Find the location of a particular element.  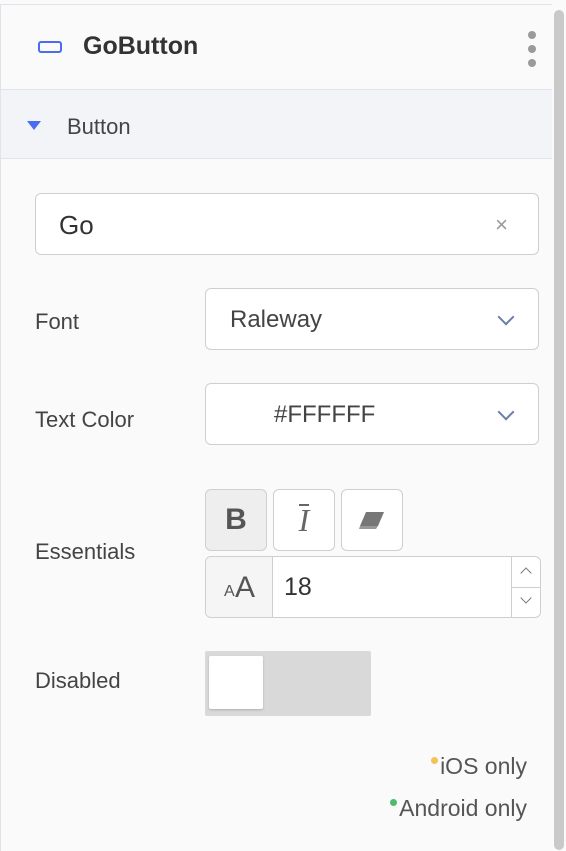

toggle-knob is located at coordinates (236, 682).